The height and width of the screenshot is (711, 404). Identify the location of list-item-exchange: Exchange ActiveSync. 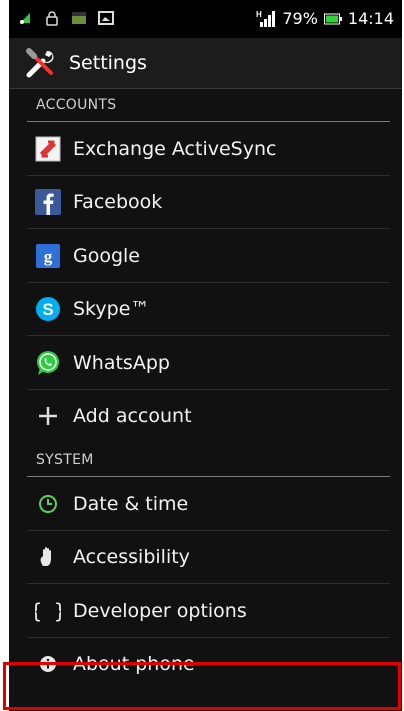
(205, 149).